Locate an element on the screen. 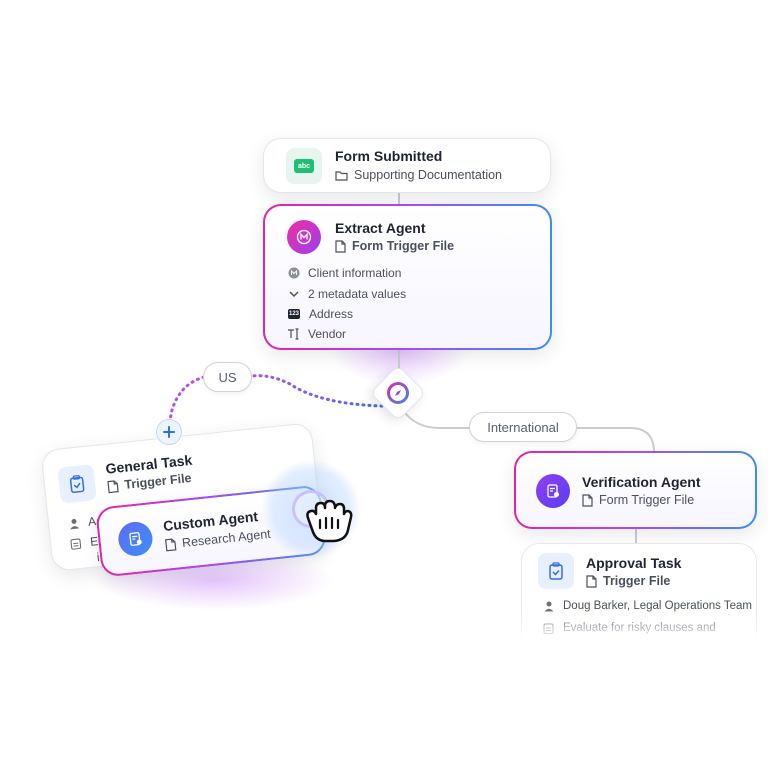  form-icon-tile: abc is located at coordinates (304, 166).